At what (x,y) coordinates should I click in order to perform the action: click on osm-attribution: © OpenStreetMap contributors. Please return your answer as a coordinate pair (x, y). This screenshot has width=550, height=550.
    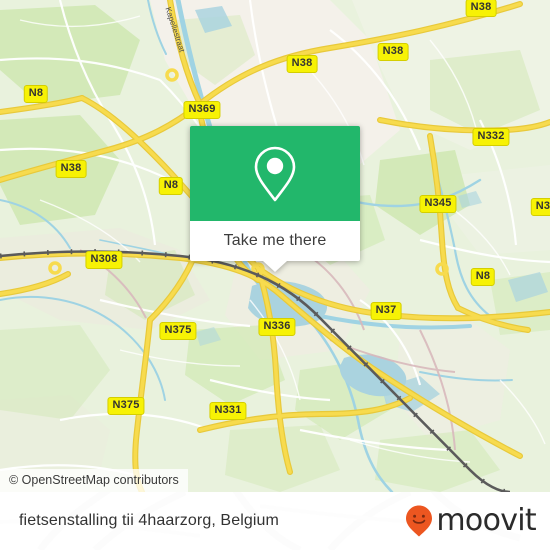
    Looking at the image, I should click on (94, 480).